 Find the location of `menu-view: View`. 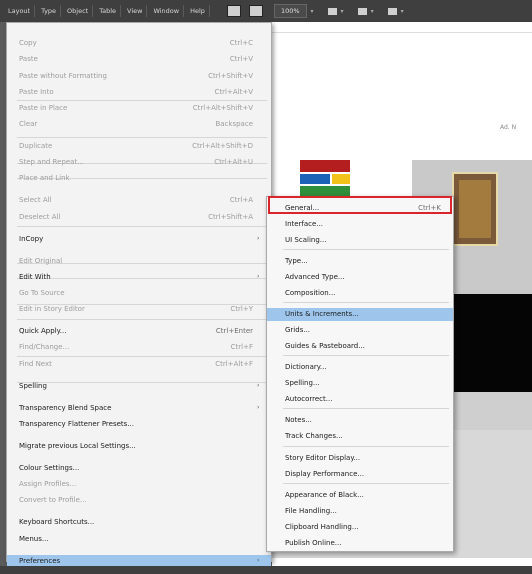

menu-view: View is located at coordinates (135, 11).